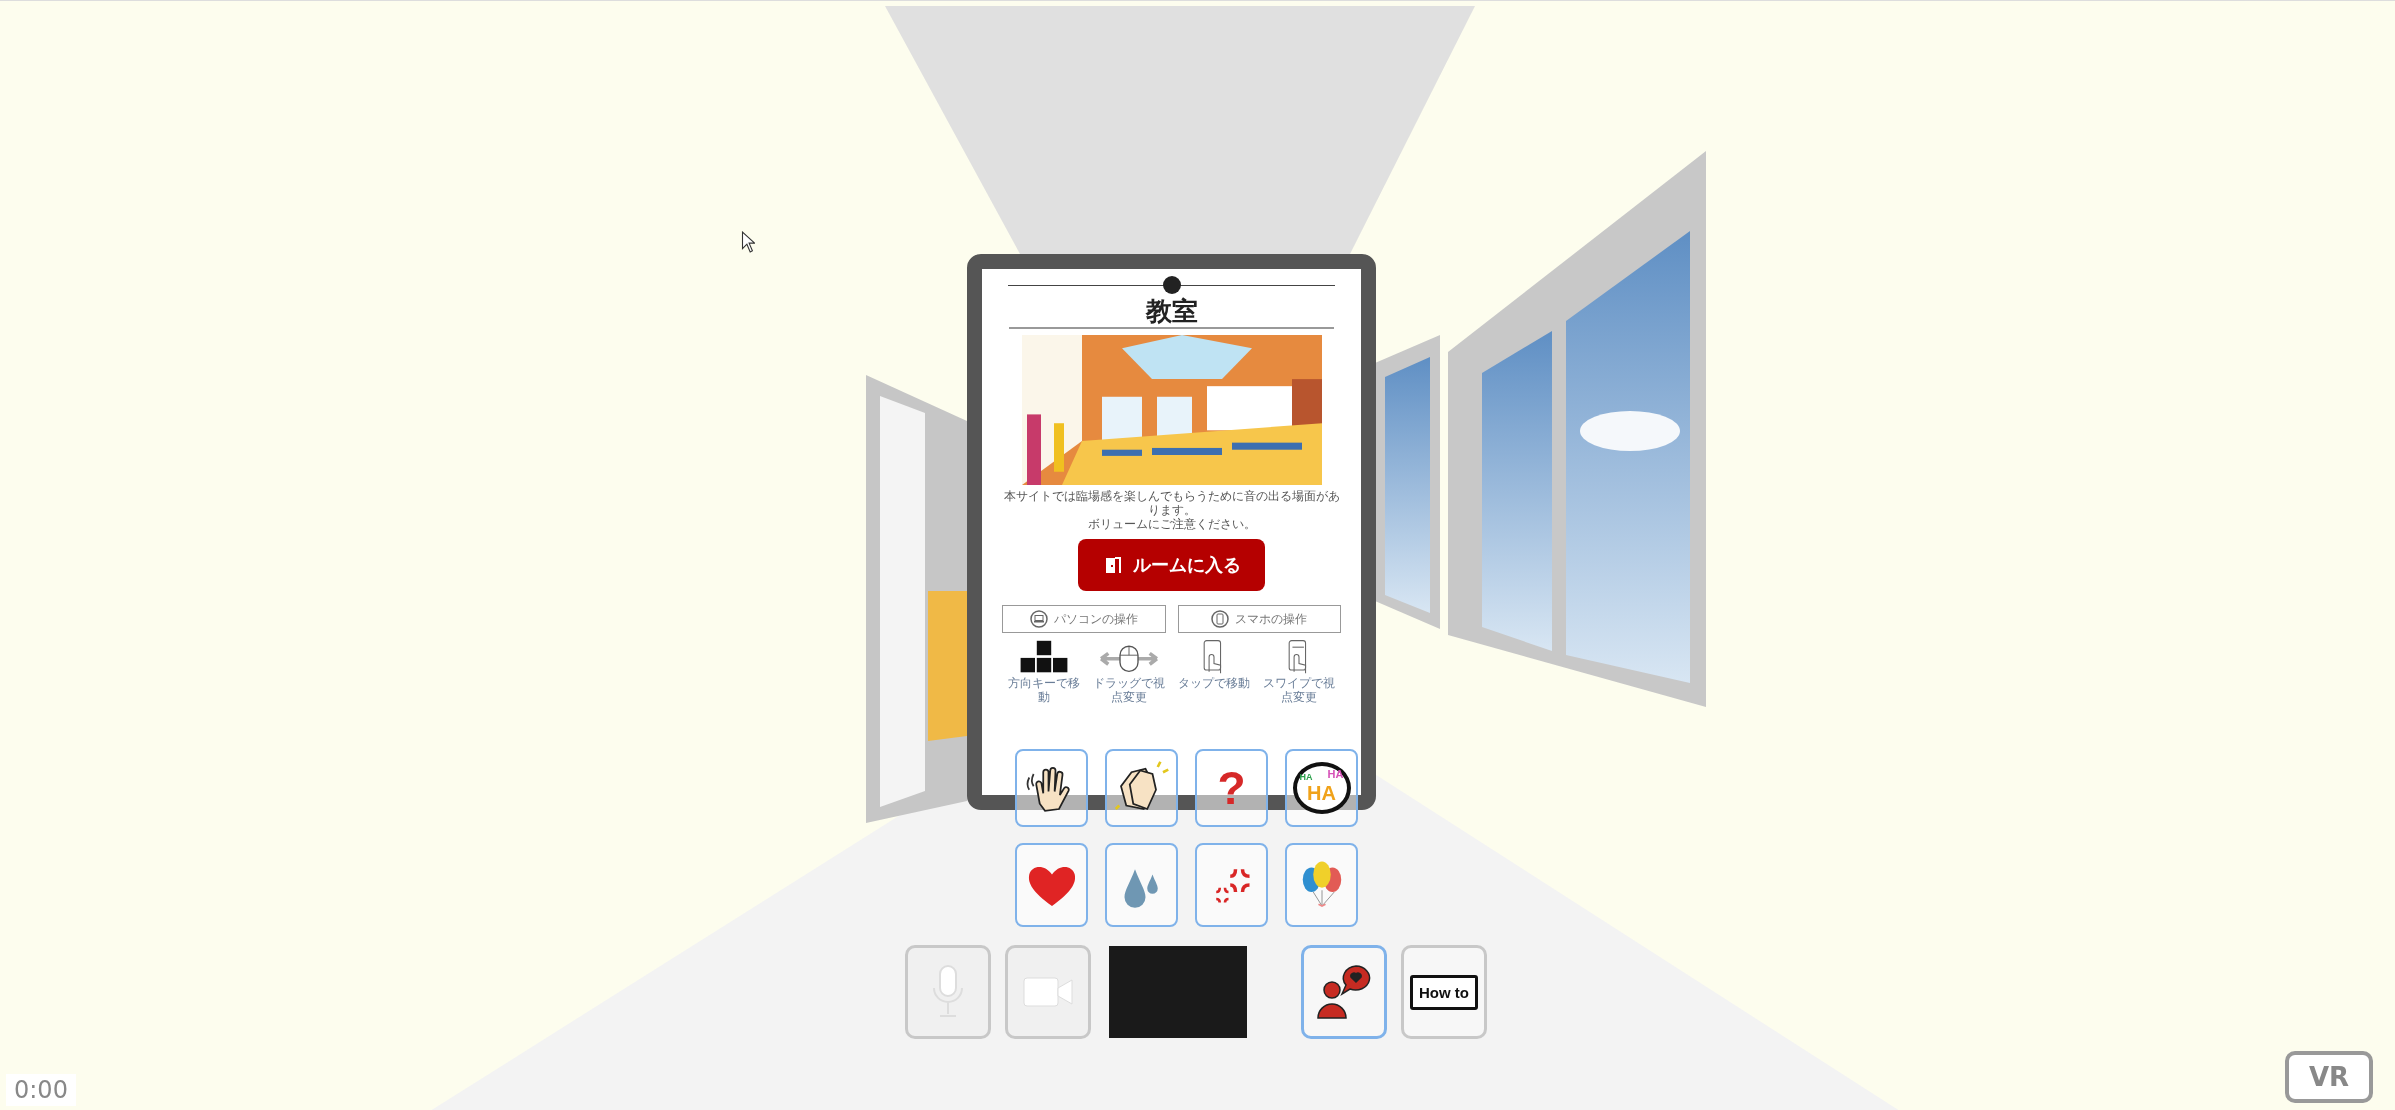  What do you see at coordinates (1259, 619) in the screenshot?
I see `guide-button: スマホの操作` at bounding box center [1259, 619].